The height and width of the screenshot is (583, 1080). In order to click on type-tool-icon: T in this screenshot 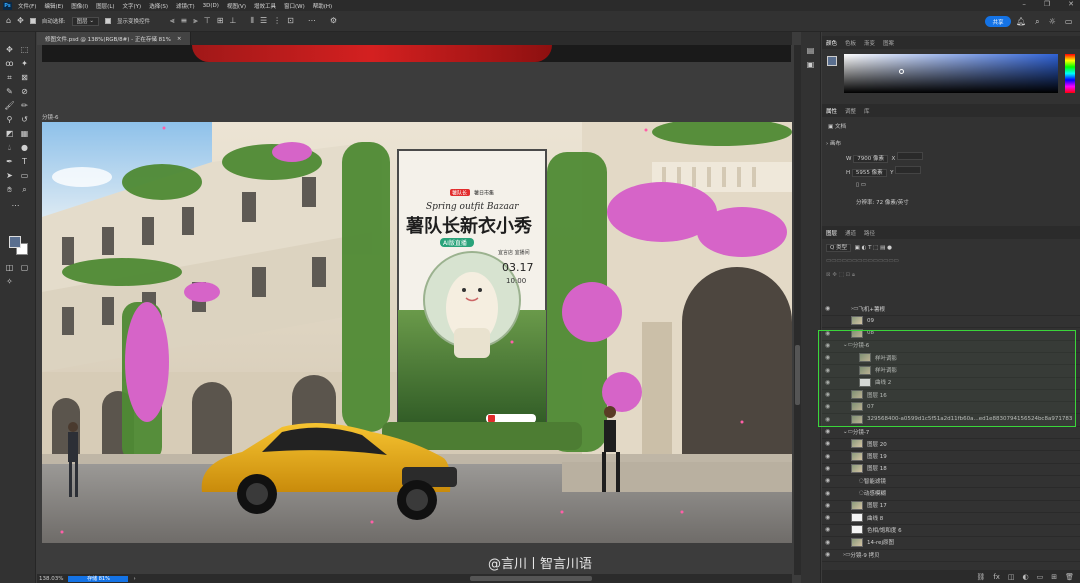, I will do `click(24, 161)`.